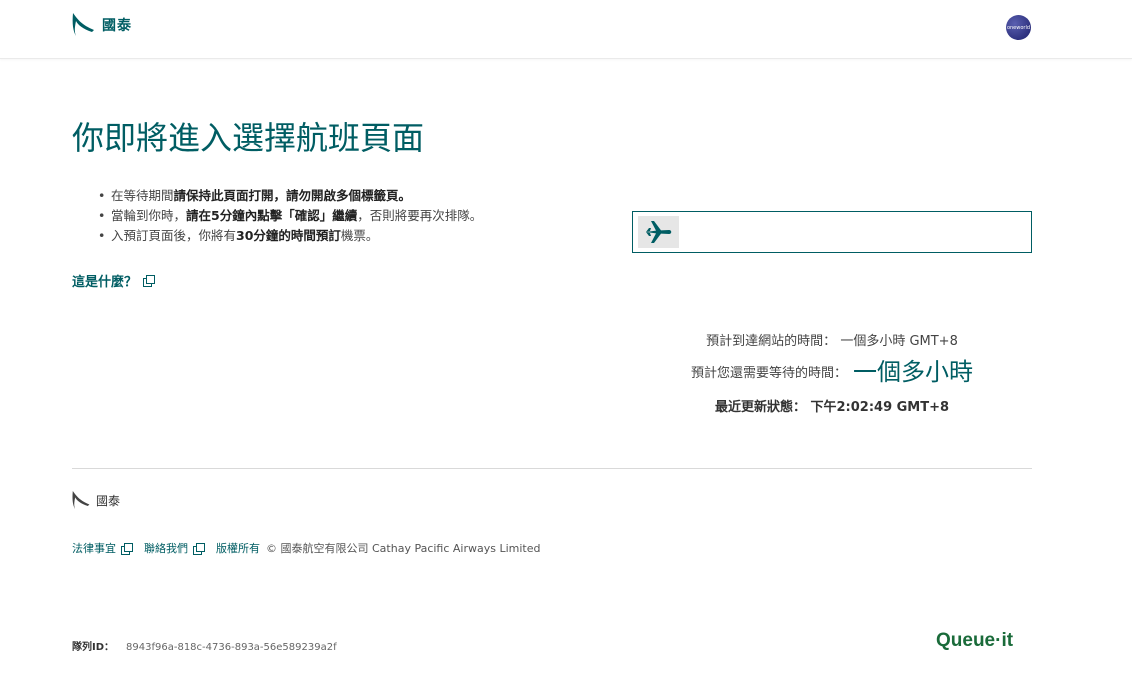  Describe the element at coordinates (248, 138) in the screenshot. I see `page-title: 你即將進入選擇航班頁面` at that location.